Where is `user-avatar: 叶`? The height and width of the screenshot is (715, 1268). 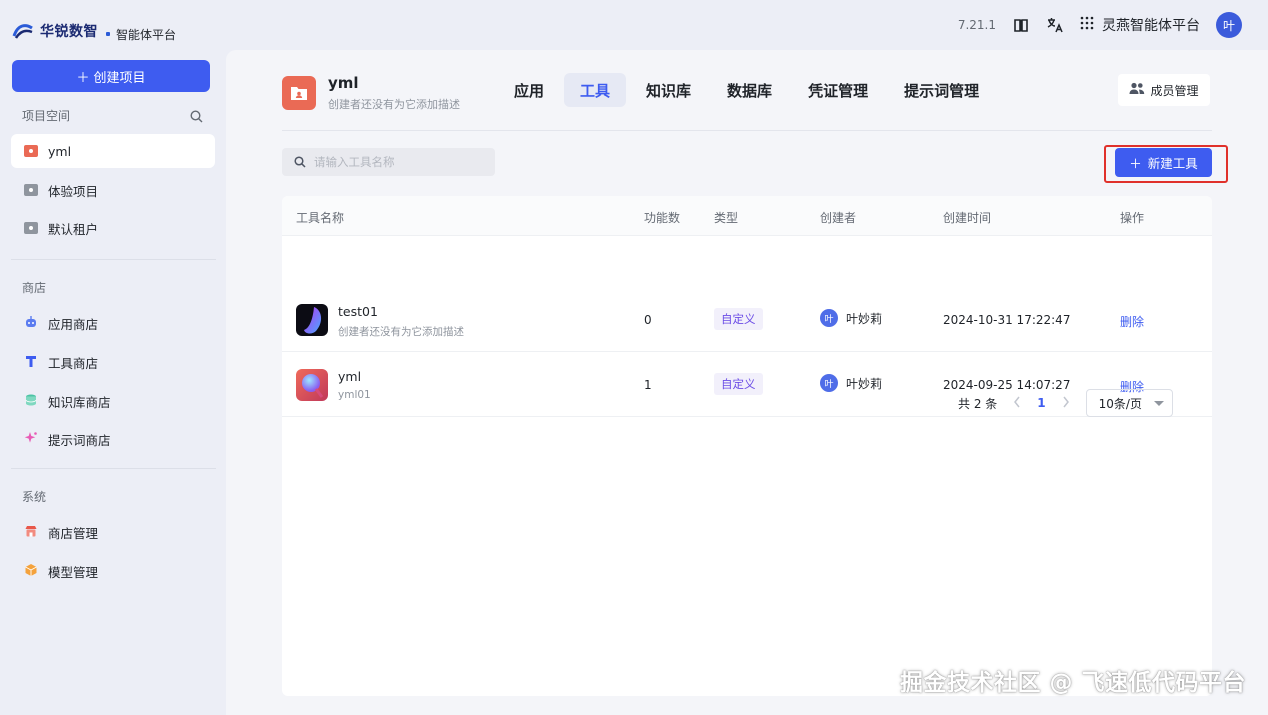 user-avatar: 叶 is located at coordinates (1229, 25).